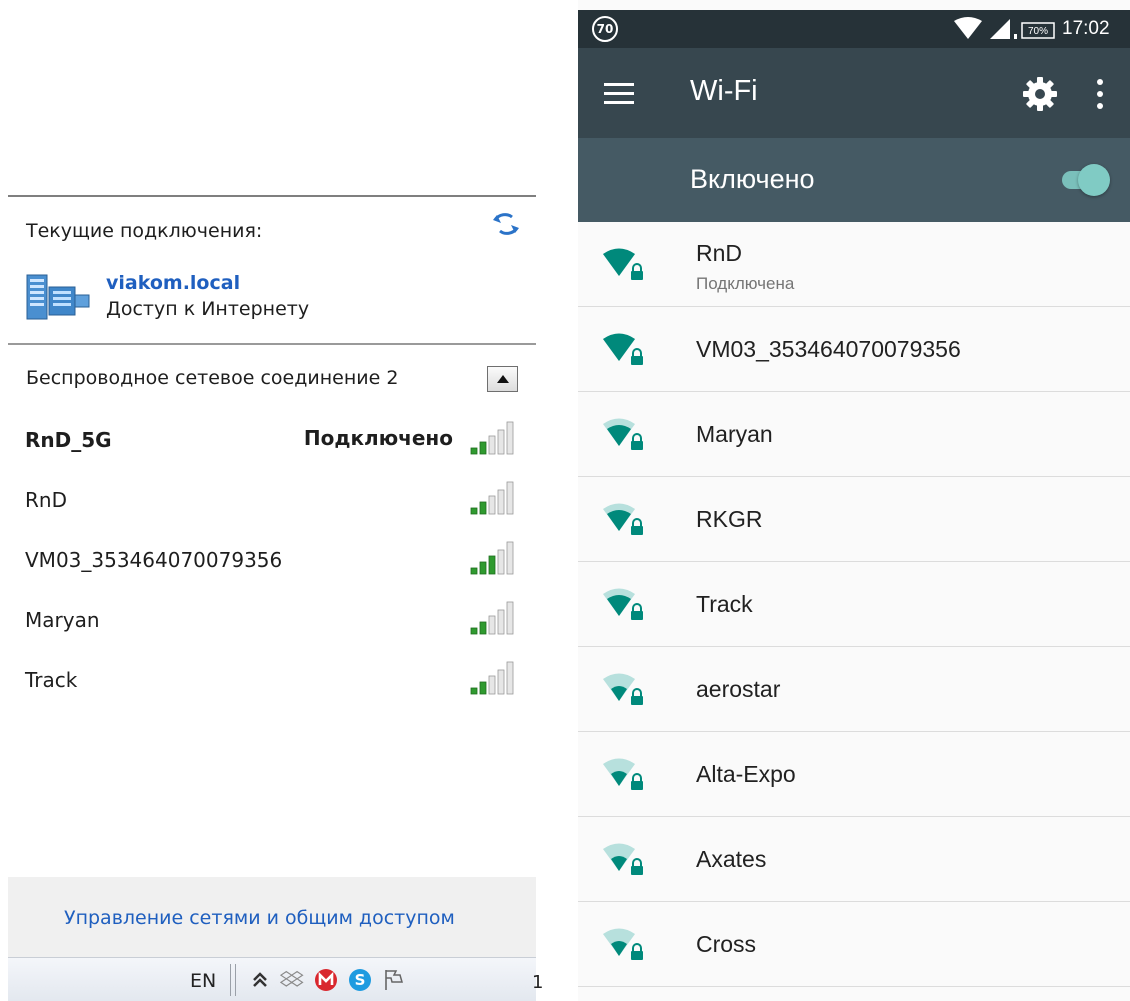 This screenshot has width=1130, height=1001. Describe the element at coordinates (854, 604) in the screenshot. I see `wifi-network-item: Track` at that location.